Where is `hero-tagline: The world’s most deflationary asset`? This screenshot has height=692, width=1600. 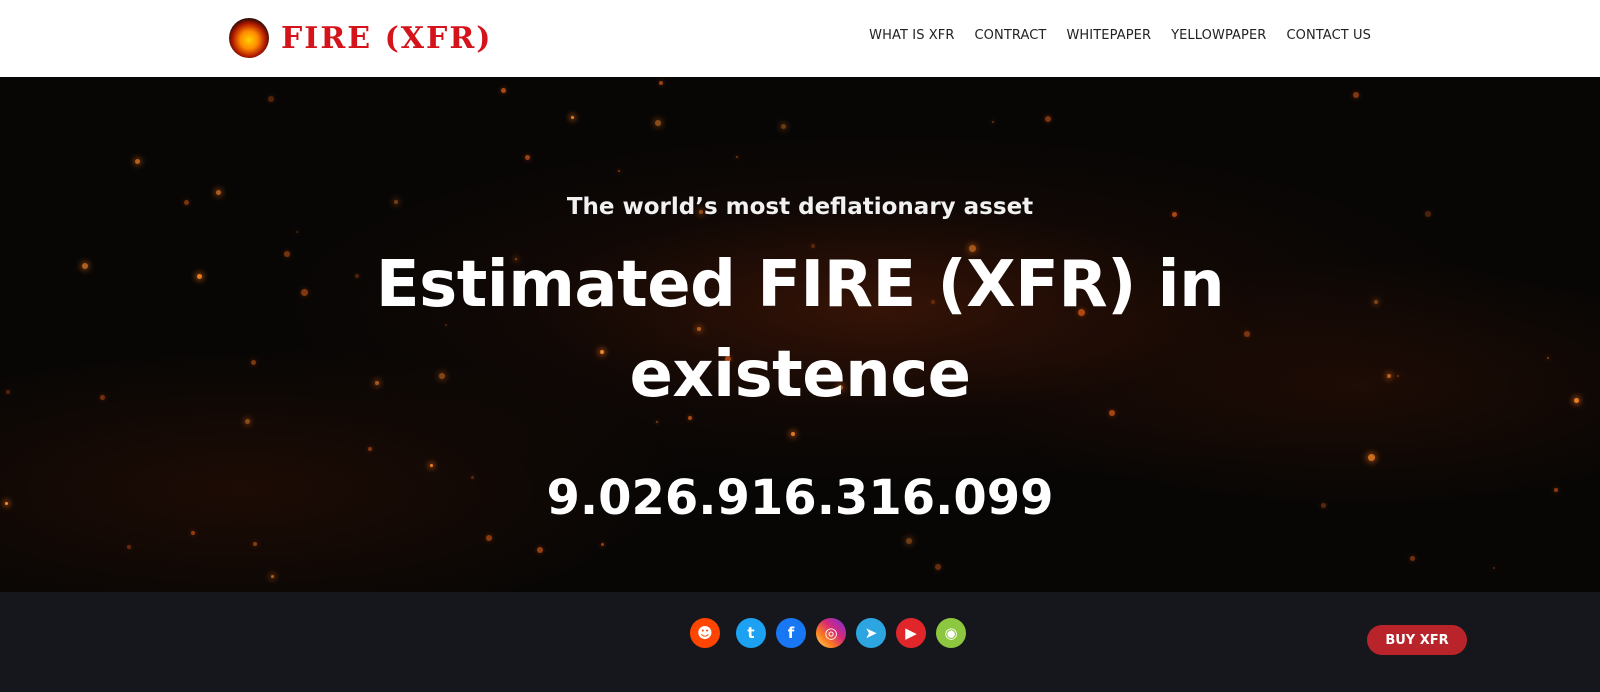 hero-tagline: The world’s most deflationary asset is located at coordinates (800, 207).